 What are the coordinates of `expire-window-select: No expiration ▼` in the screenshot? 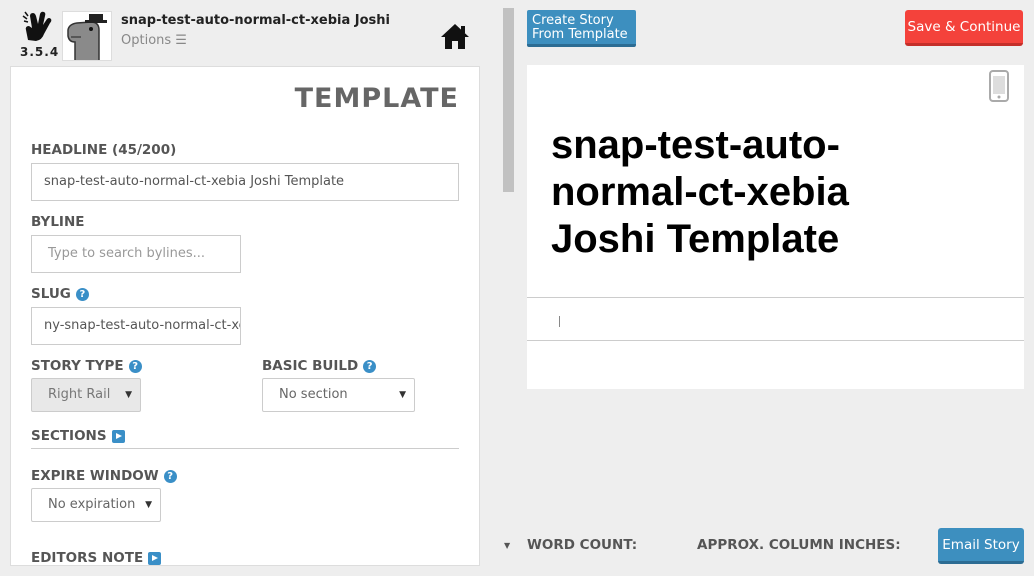 It's located at (96, 505).